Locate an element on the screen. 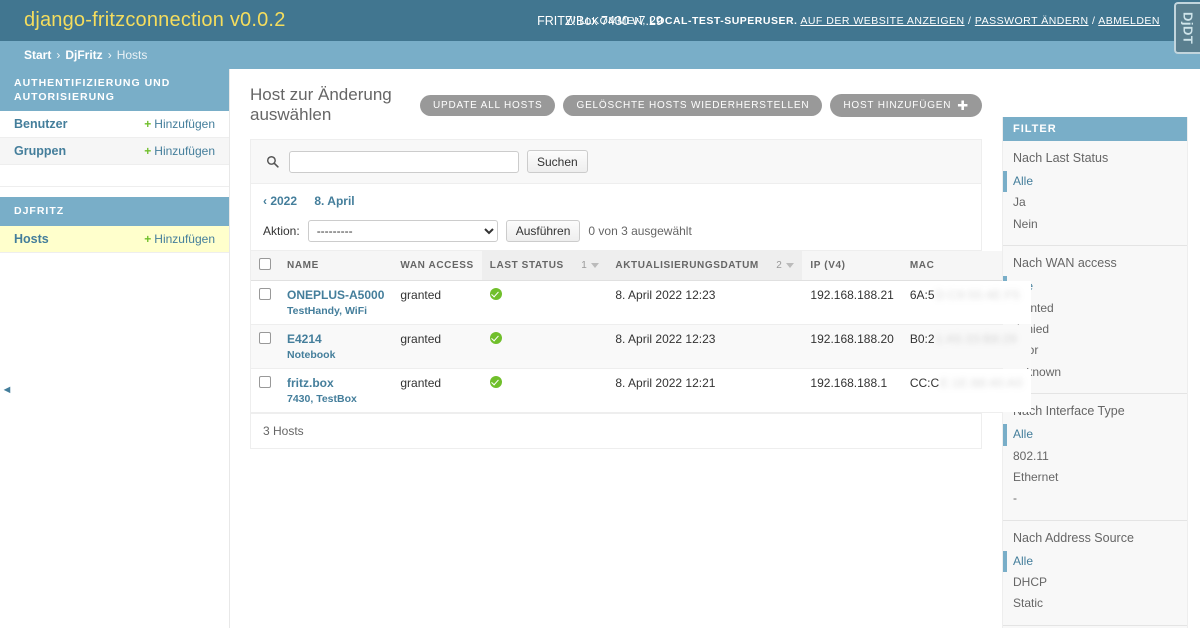  filter-choice-link: Ja is located at coordinates (1019, 202).